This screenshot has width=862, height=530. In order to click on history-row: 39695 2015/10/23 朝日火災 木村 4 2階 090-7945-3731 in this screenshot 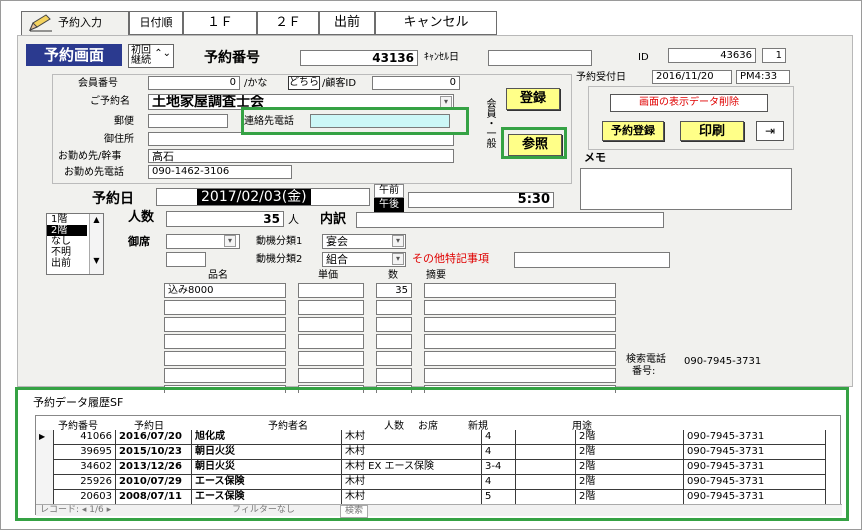, I will do `click(431, 452)`.